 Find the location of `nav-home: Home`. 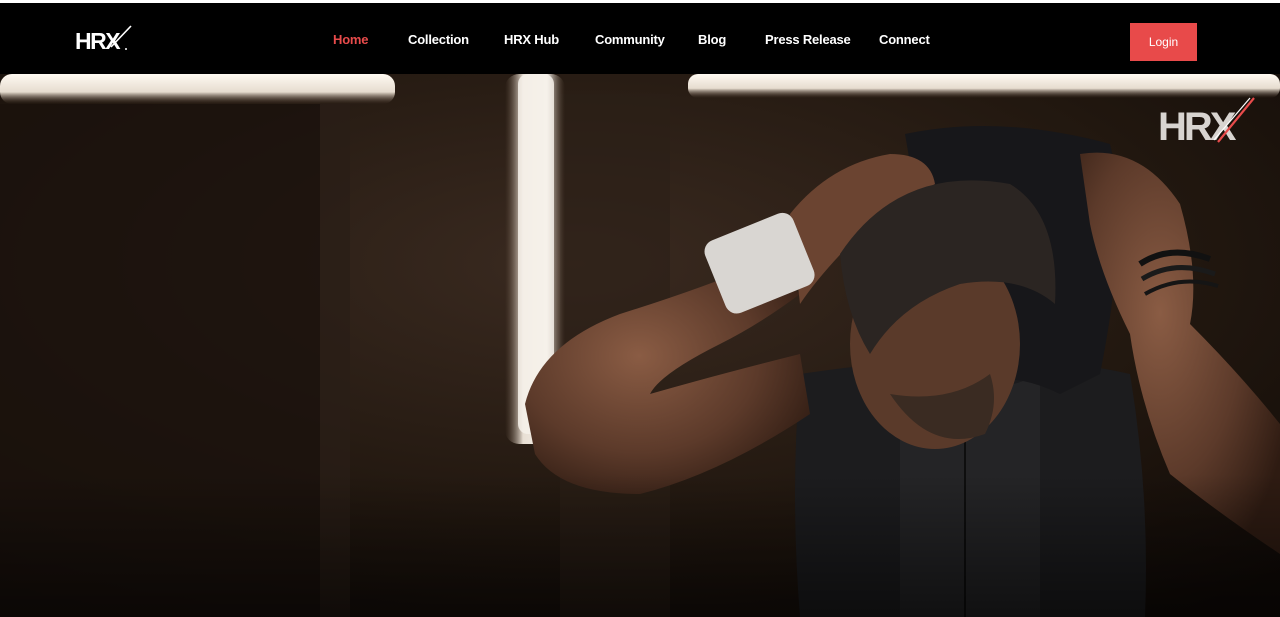

nav-home: Home is located at coordinates (351, 39).